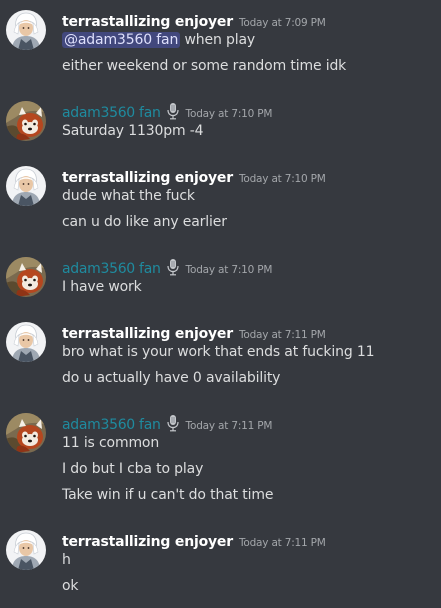 The image size is (441, 608). I want to click on message-line: @adam3560 fan when play, so click(158, 40).